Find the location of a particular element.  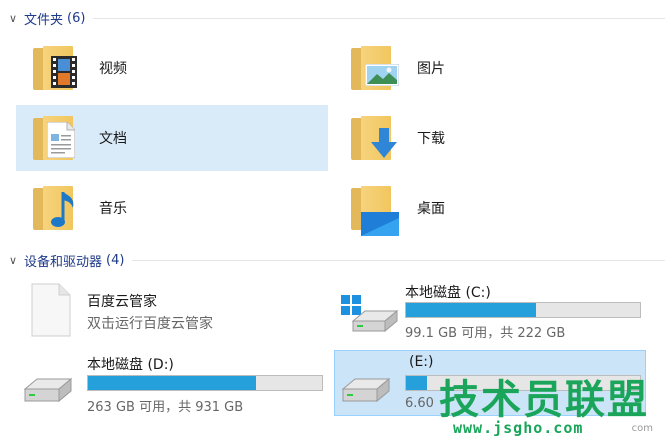

drive-name: 本地磁盘 (C:) is located at coordinates (448, 293).